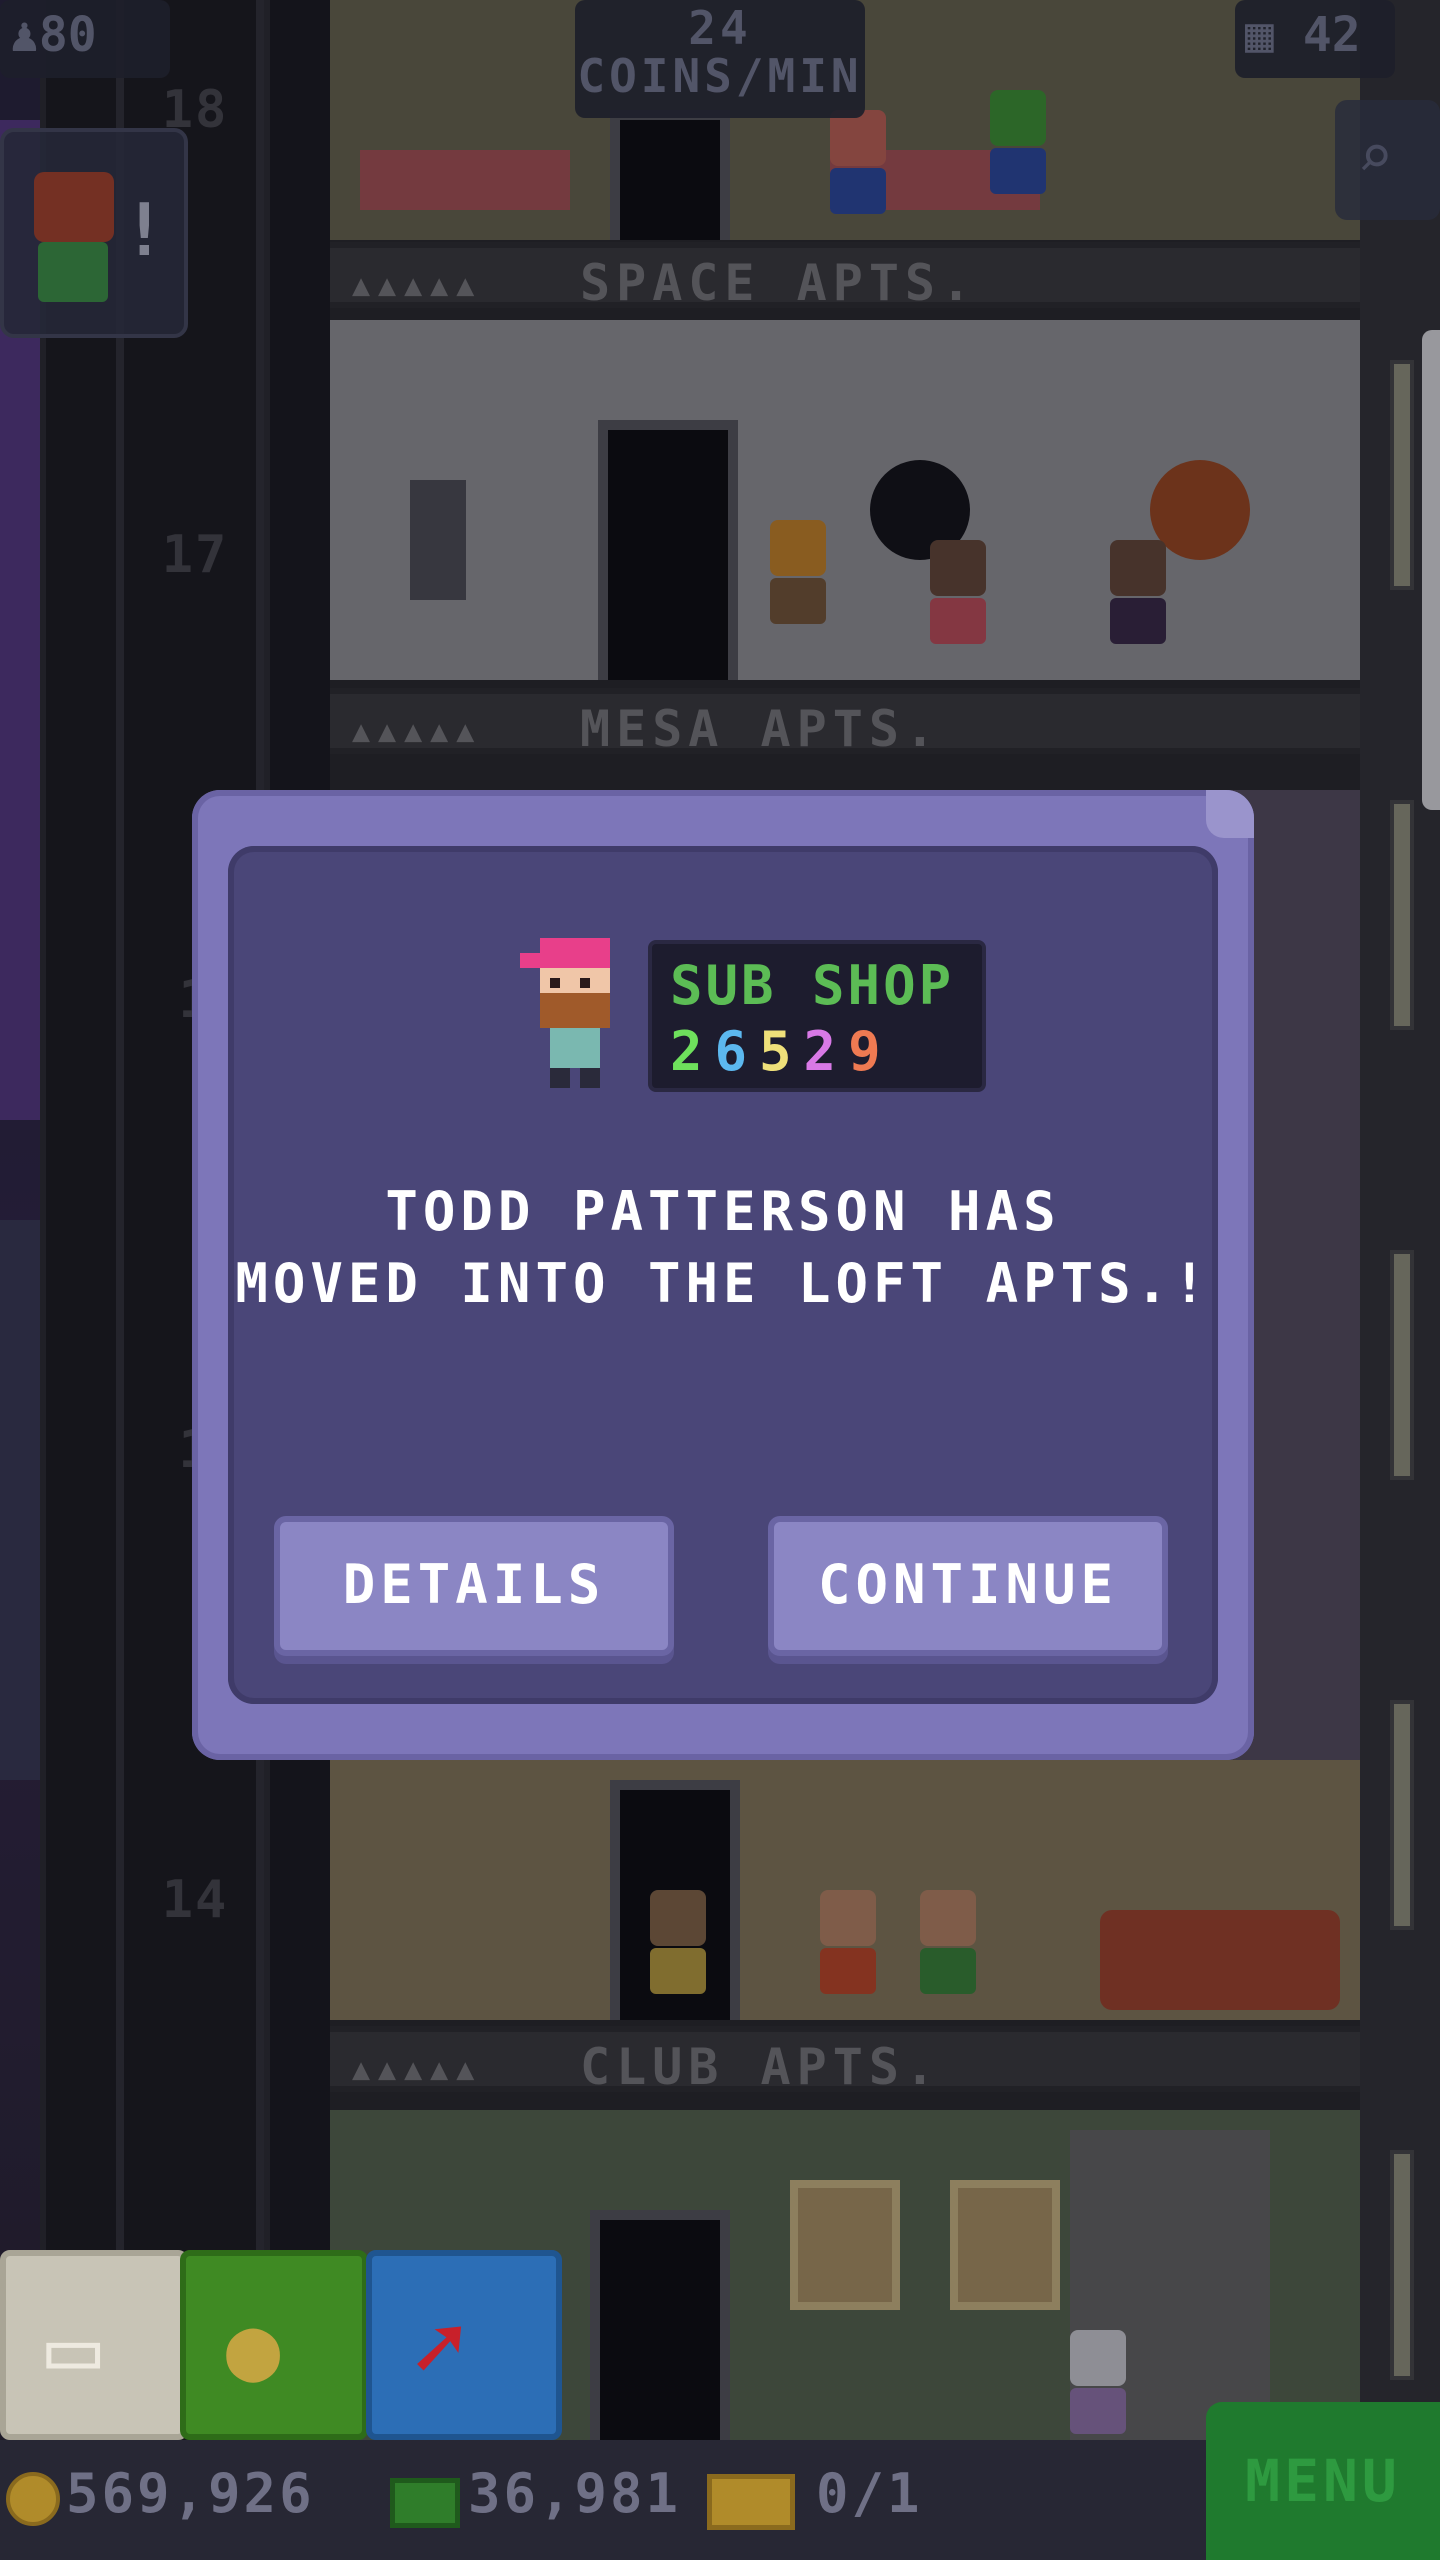 The image size is (1440, 2560). I want to click on bux-amount: 36,981, so click(575, 2493).